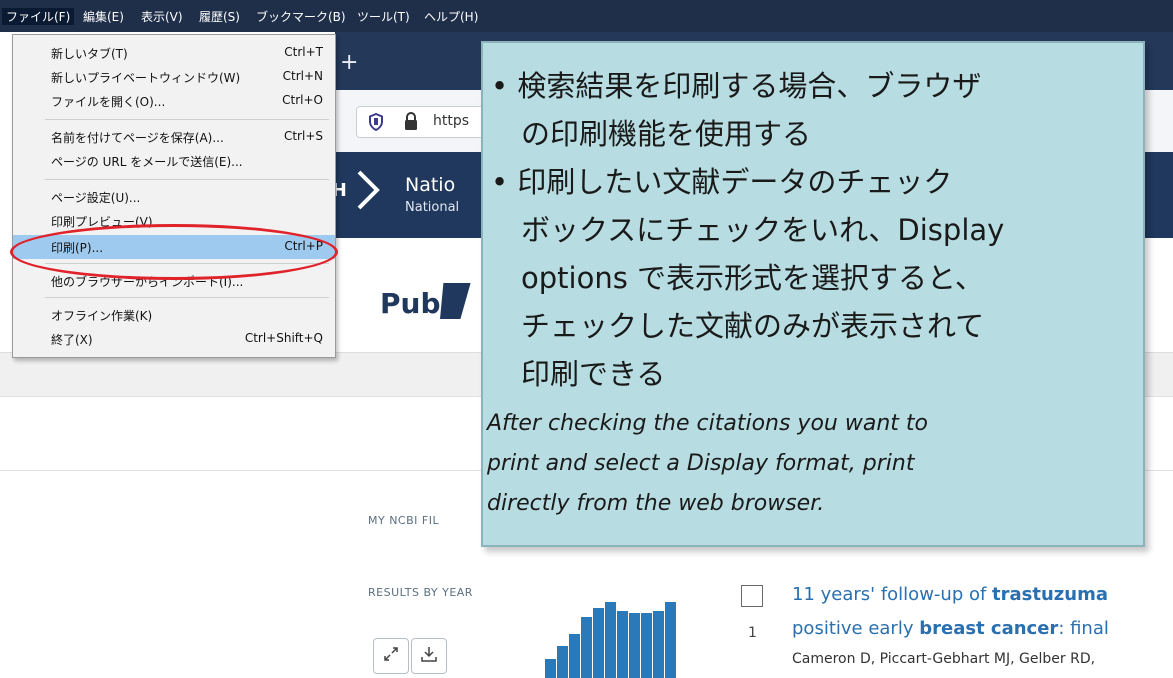 The image size is (1173, 678). Describe the element at coordinates (174, 53) in the screenshot. I see `menu-item-new-tab: 新しいタブ(T) Ctrl+T` at that location.